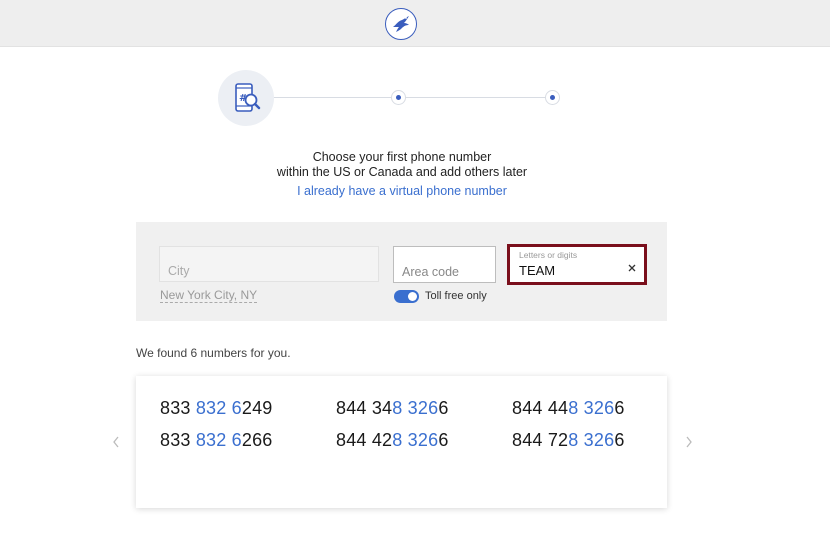 The height and width of the screenshot is (536, 830). What do you see at coordinates (406, 296) in the screenshot?
I see `toll-free-toggle` at bounding box center [406, 296].